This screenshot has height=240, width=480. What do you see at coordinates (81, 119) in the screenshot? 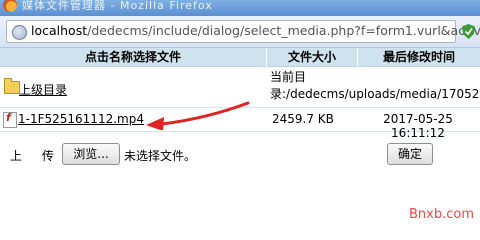
I see `file-name-link: 1-1F525161112.mp4` at bounding box center [81, 119].